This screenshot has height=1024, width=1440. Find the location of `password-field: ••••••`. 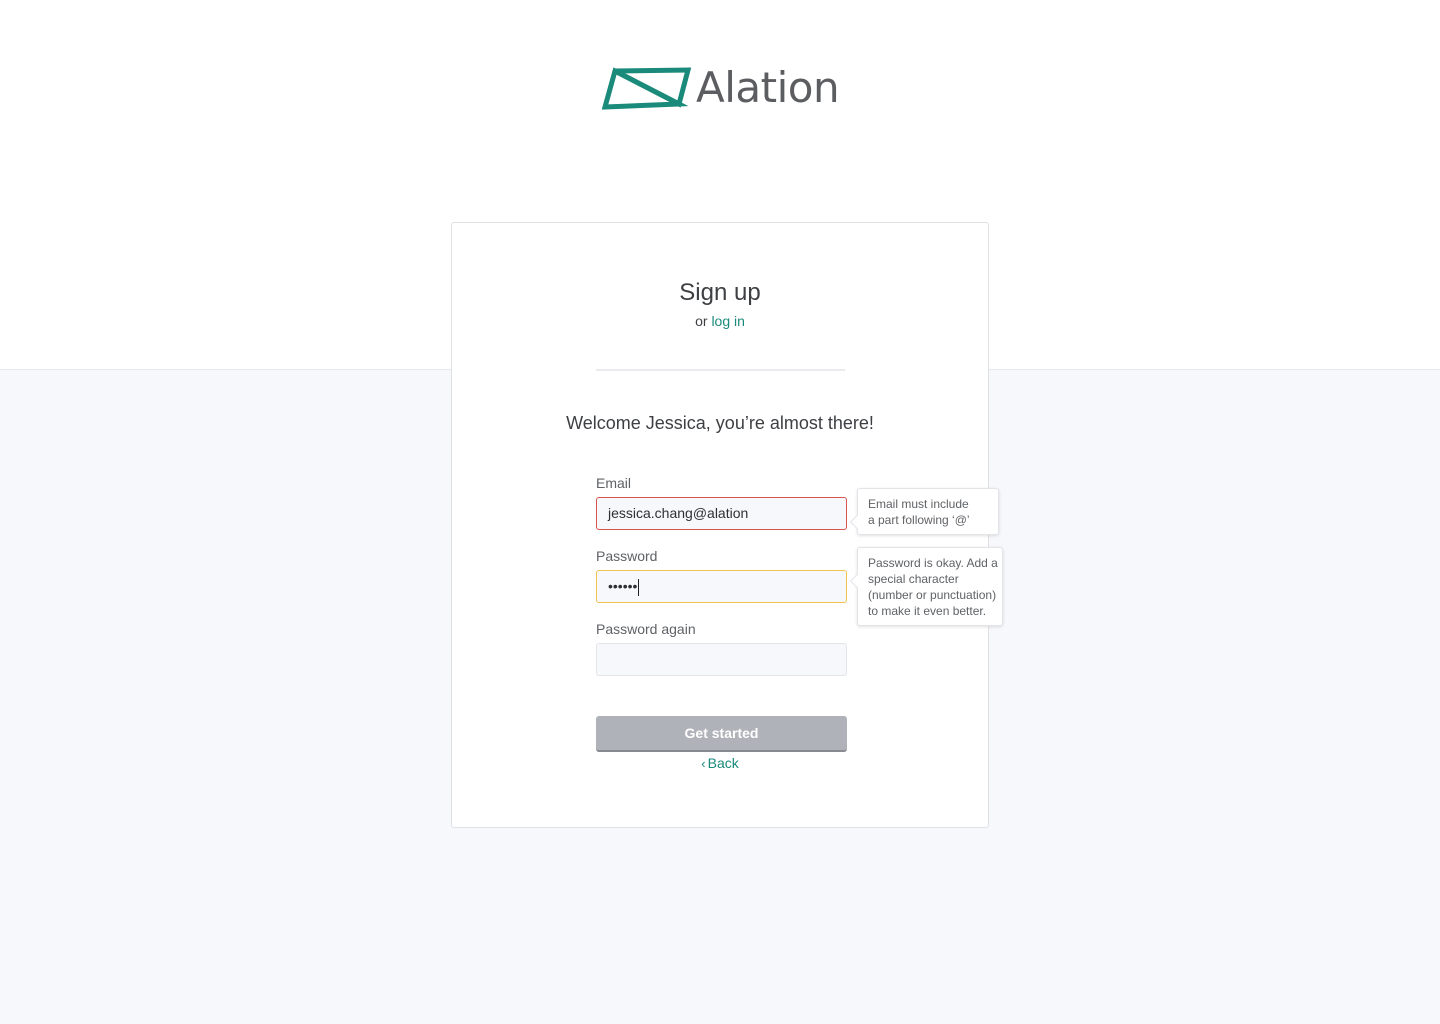

password-field: •••••• is located at coordinates (721, 586).